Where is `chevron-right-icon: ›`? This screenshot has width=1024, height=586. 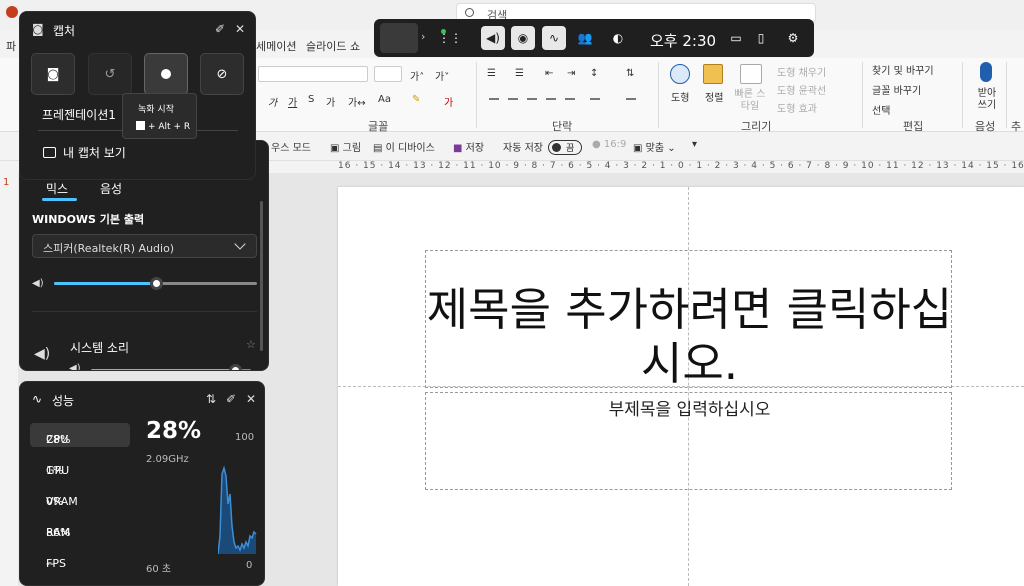
chevron-right-icon: › is located at coordinates (423, 36).